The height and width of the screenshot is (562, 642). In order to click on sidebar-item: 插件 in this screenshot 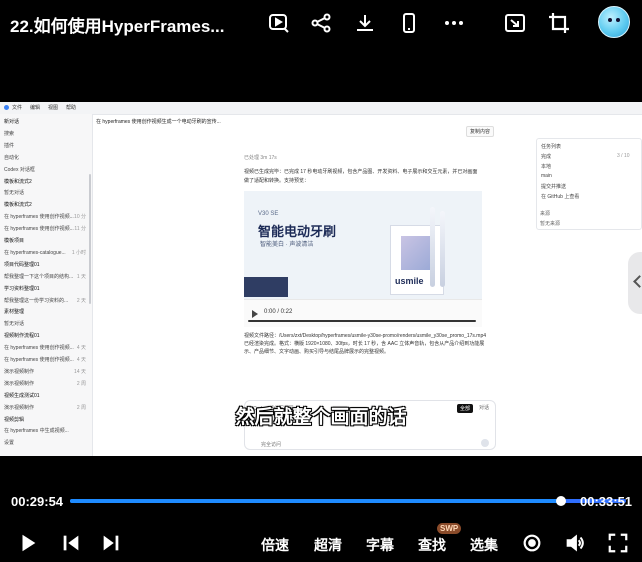, I will do `click(46, 145)`.